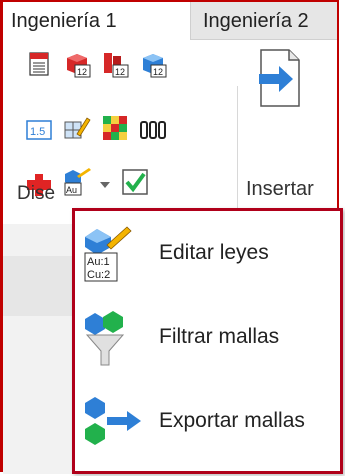 The width and height of the screenshot is (345, 476). I want to click on insert-button-label: Insertar, so click(280, 189).